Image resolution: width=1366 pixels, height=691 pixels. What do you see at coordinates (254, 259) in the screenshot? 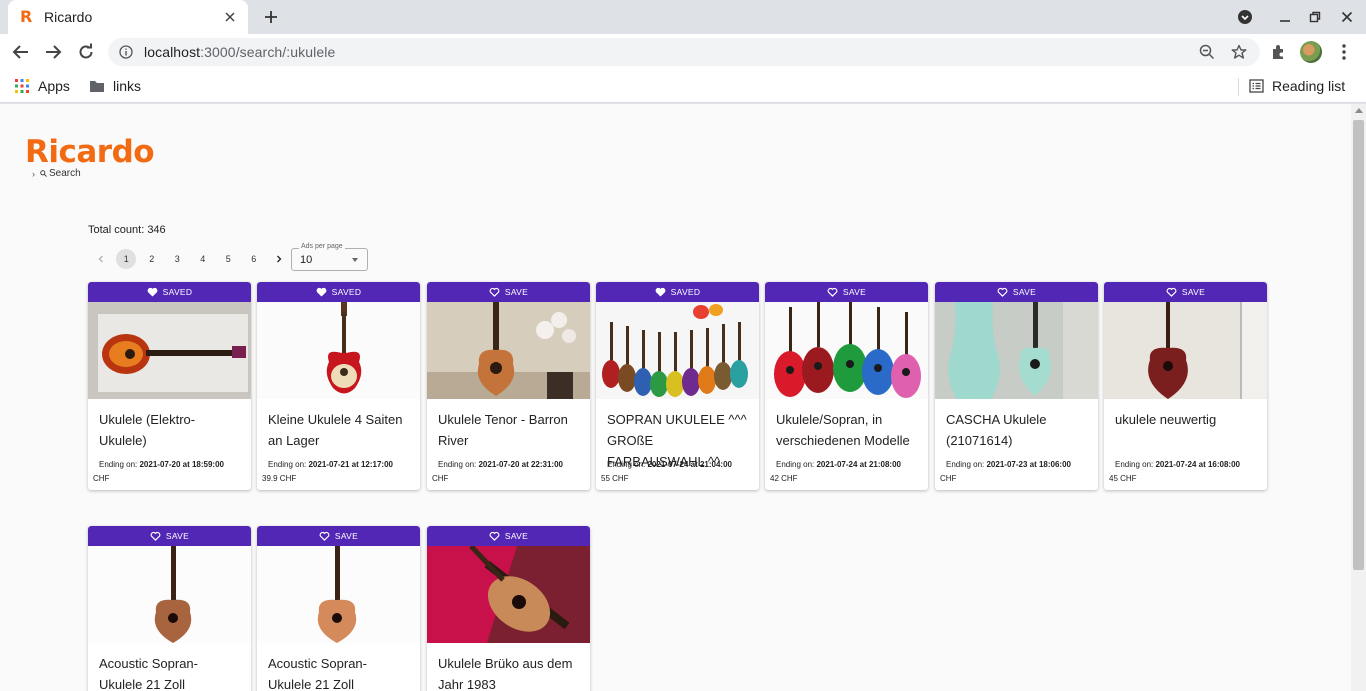
I see `page-button-6: 6` at bounding box center [254, 259].